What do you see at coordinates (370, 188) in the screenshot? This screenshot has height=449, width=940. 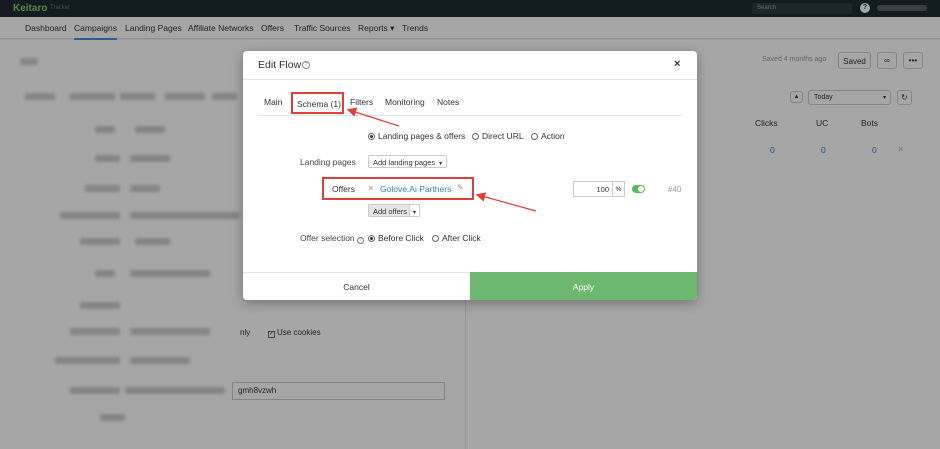 I see `remove-offer-icon: ×` at bounding box center [370, 188].